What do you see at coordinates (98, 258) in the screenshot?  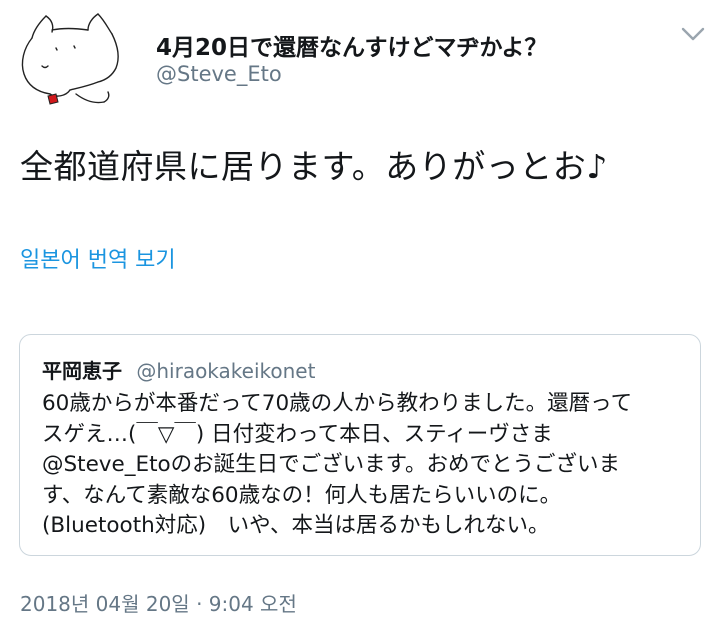 I see `translate-link: 일본어 번역 보기` at bounding box center [98, 258].